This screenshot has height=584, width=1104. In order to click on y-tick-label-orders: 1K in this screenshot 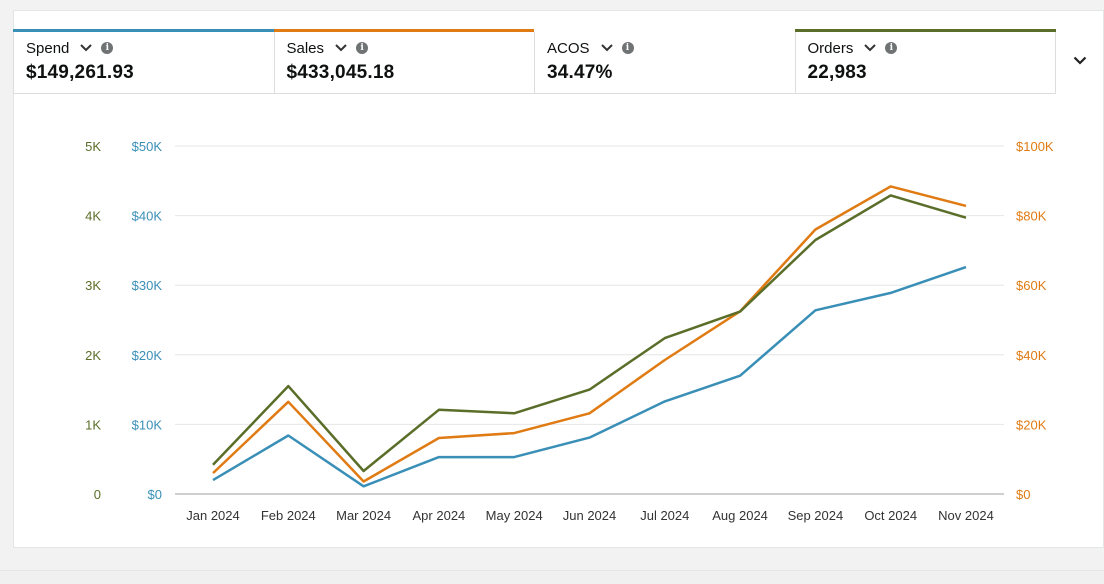, I will do `click(93, 424)`.